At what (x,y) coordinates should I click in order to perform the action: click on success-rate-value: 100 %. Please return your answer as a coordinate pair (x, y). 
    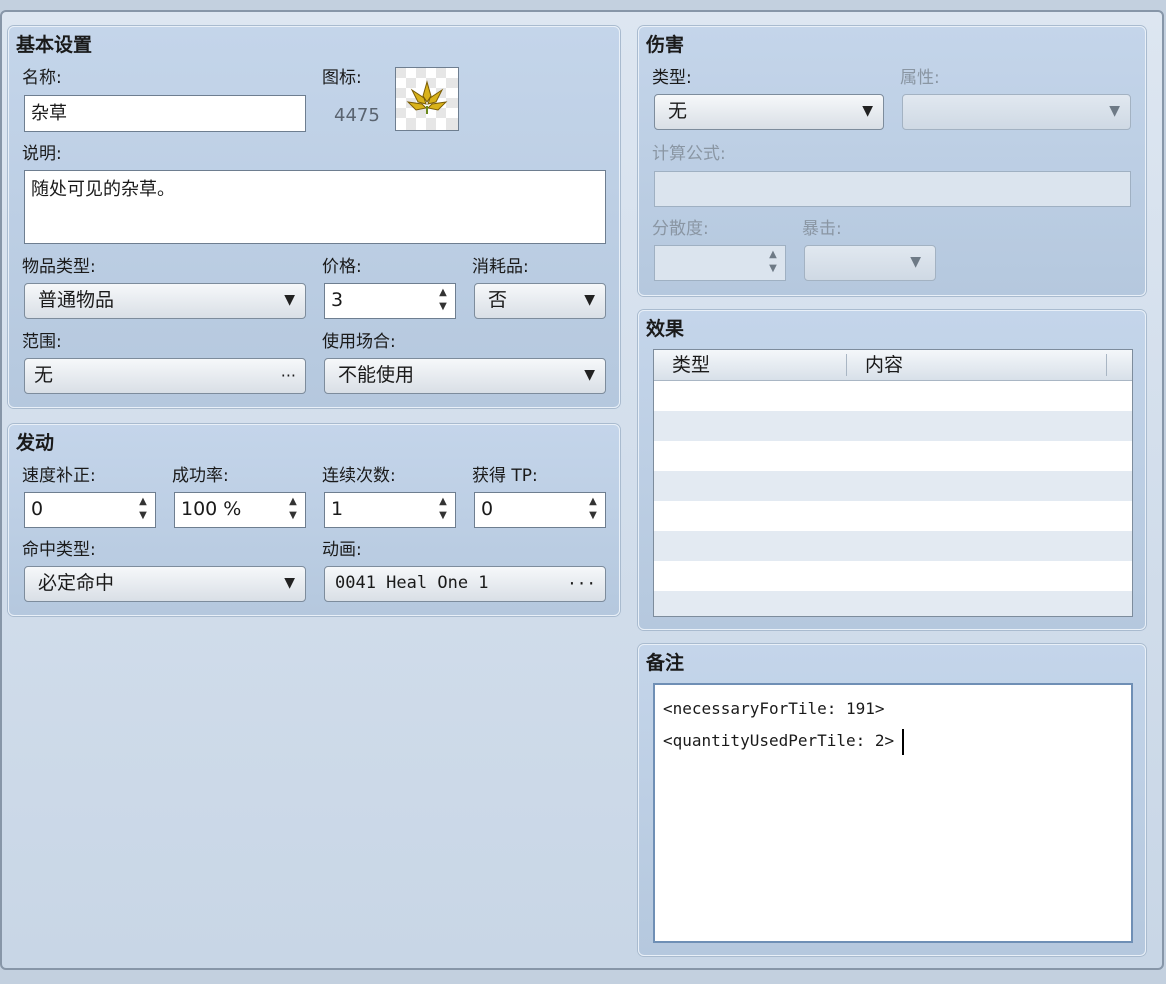
    Looking at the image, I should click on (211, 509).